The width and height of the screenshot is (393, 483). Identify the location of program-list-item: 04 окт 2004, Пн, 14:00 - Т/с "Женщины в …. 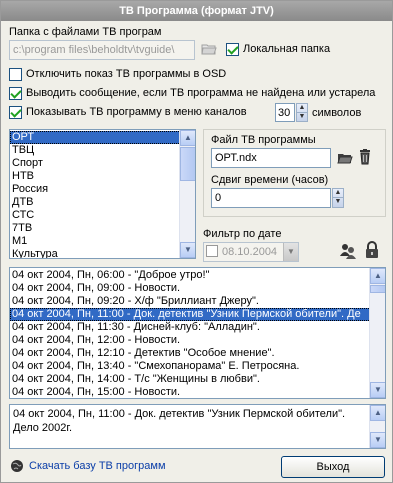
(197, 379).